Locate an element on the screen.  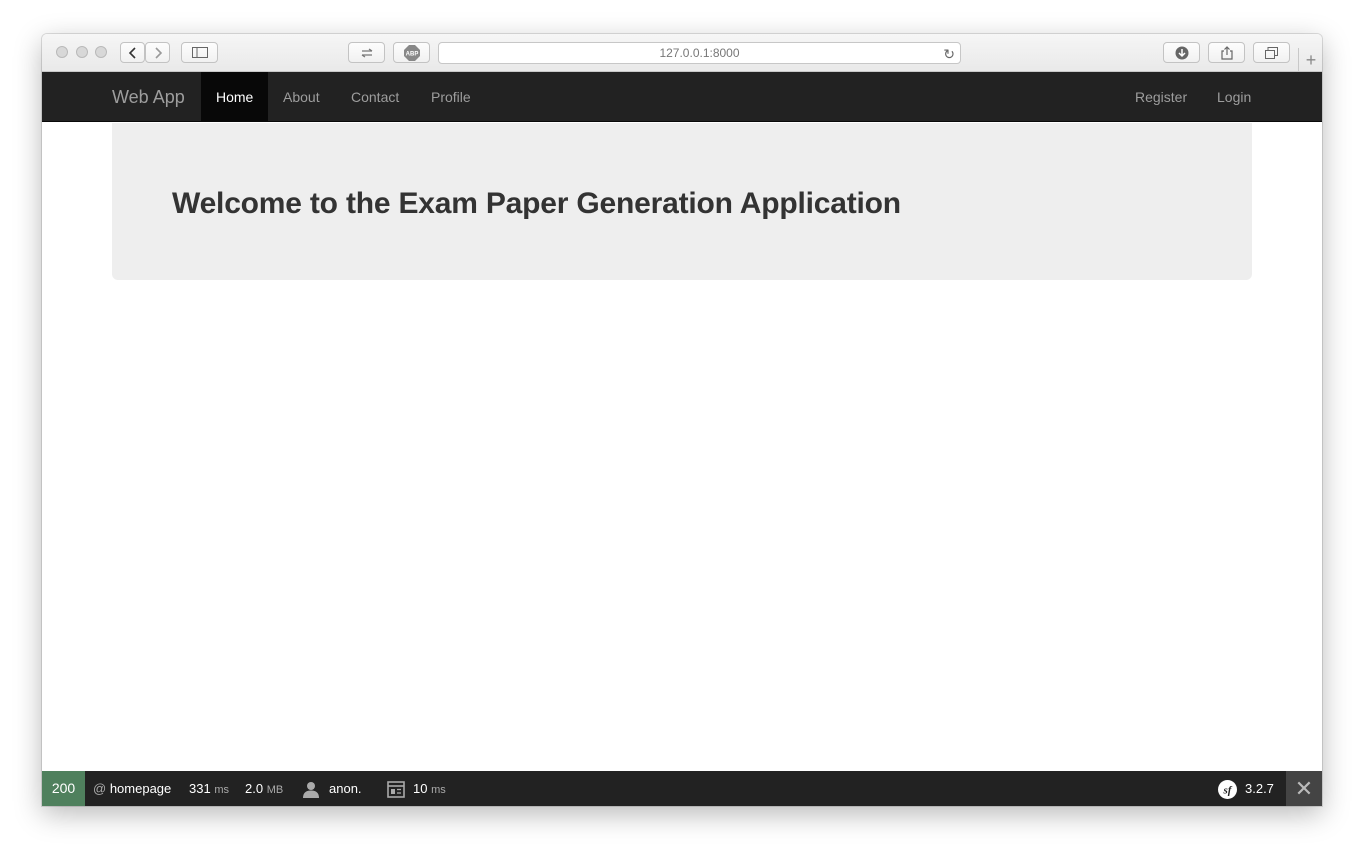
db-time-unit: ms is located at coordinates (438, 790).